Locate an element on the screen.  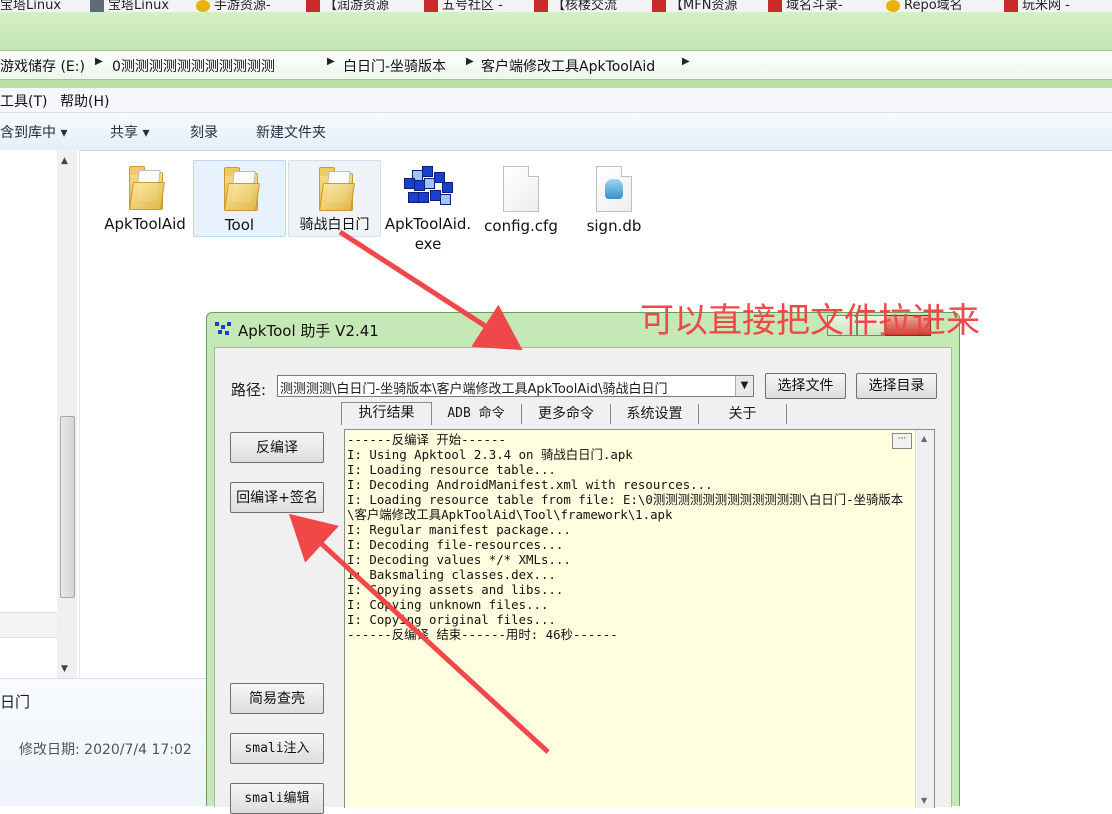
bookmark-item: 域名斗录- is located at coordinates (805, 6).